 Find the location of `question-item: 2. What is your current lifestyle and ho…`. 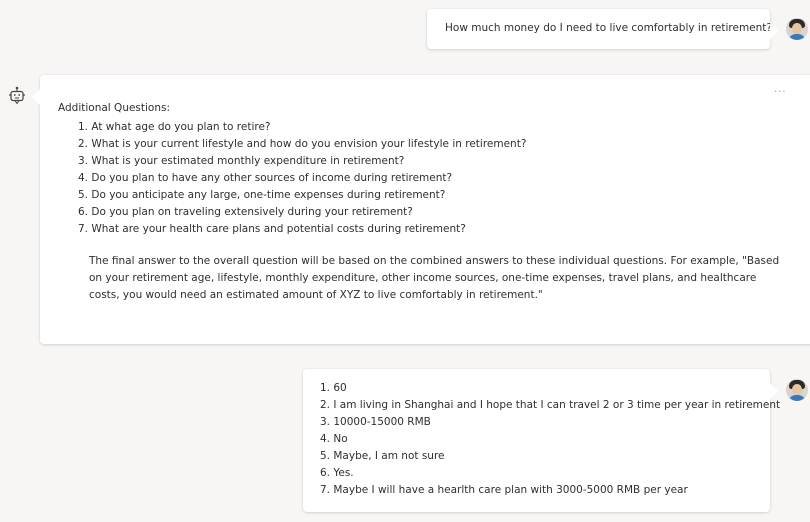

question-item: 2. What is your current lifestyle and ho… is located at coordinates (302, 144).